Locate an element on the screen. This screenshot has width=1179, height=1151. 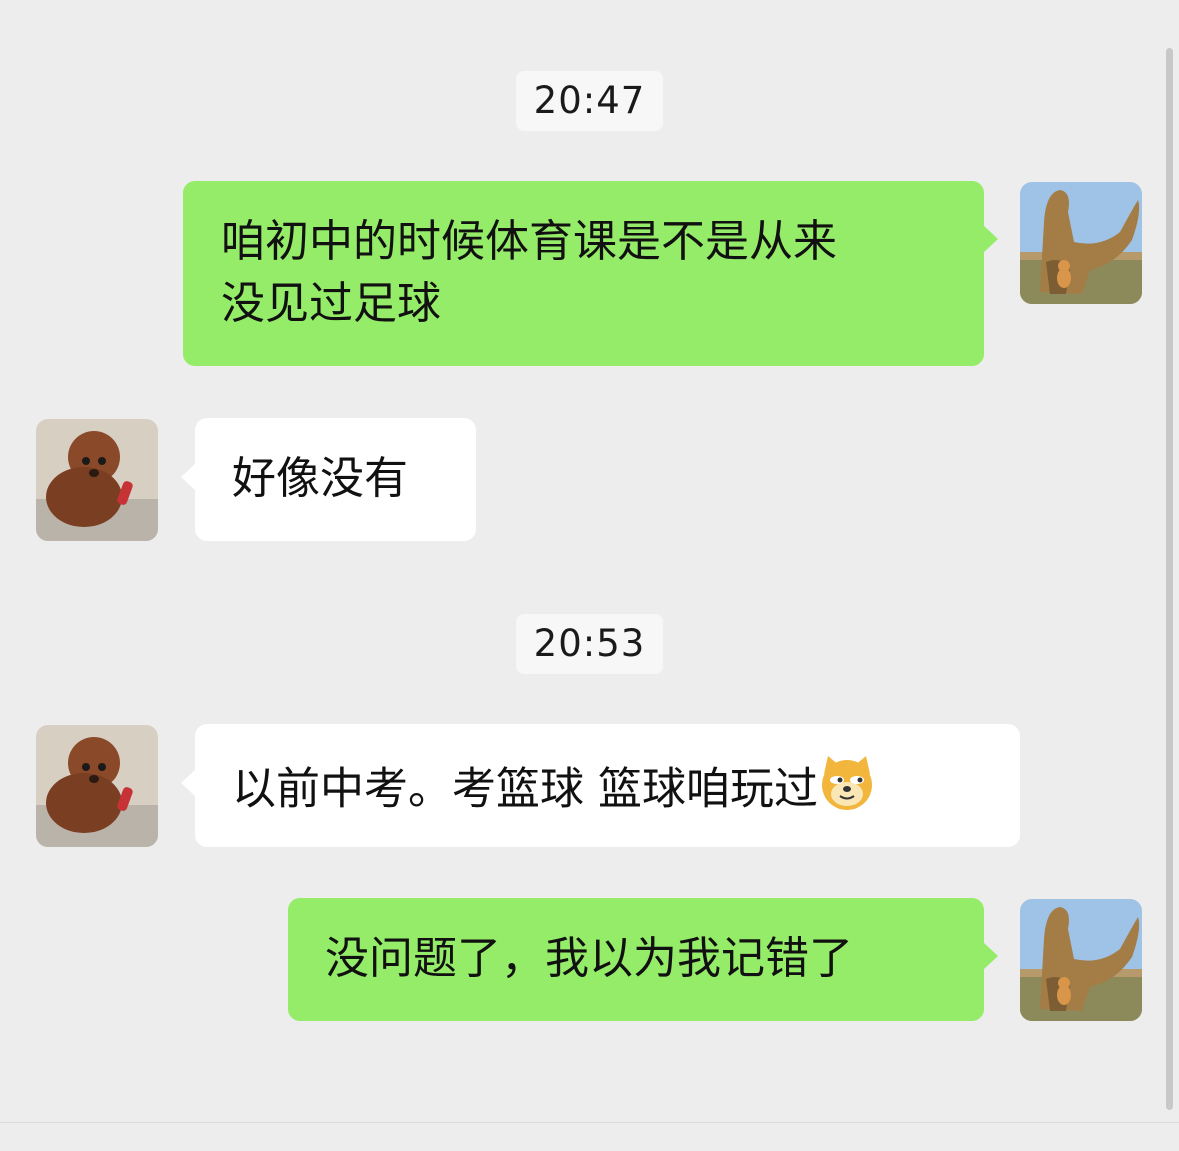
my-message-bubble: 咱初中的时候体育课是不是从来 没见过足球 is located at coordinates (590, 273).